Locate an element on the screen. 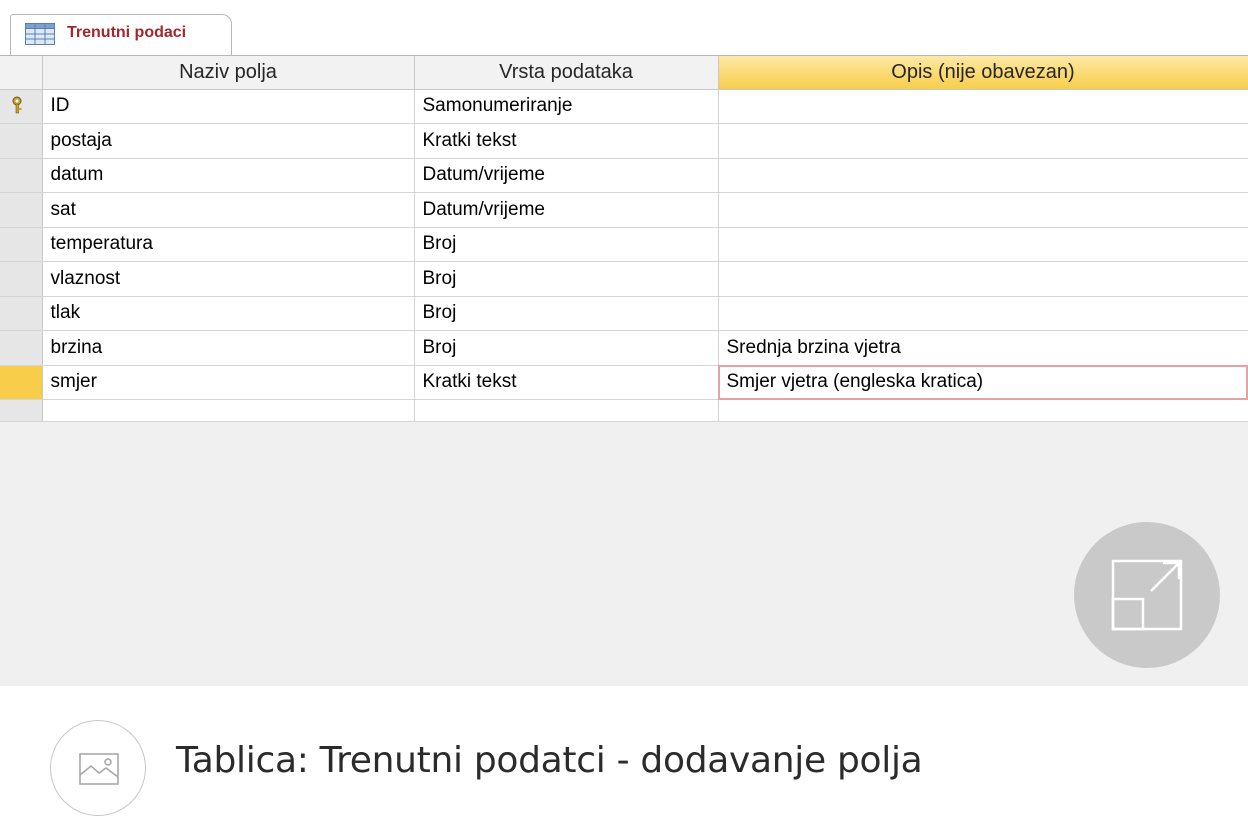 This screenshot has width=1248, height=836. field-row: ID Samonumeriranje is located at coordinates (624, 106).